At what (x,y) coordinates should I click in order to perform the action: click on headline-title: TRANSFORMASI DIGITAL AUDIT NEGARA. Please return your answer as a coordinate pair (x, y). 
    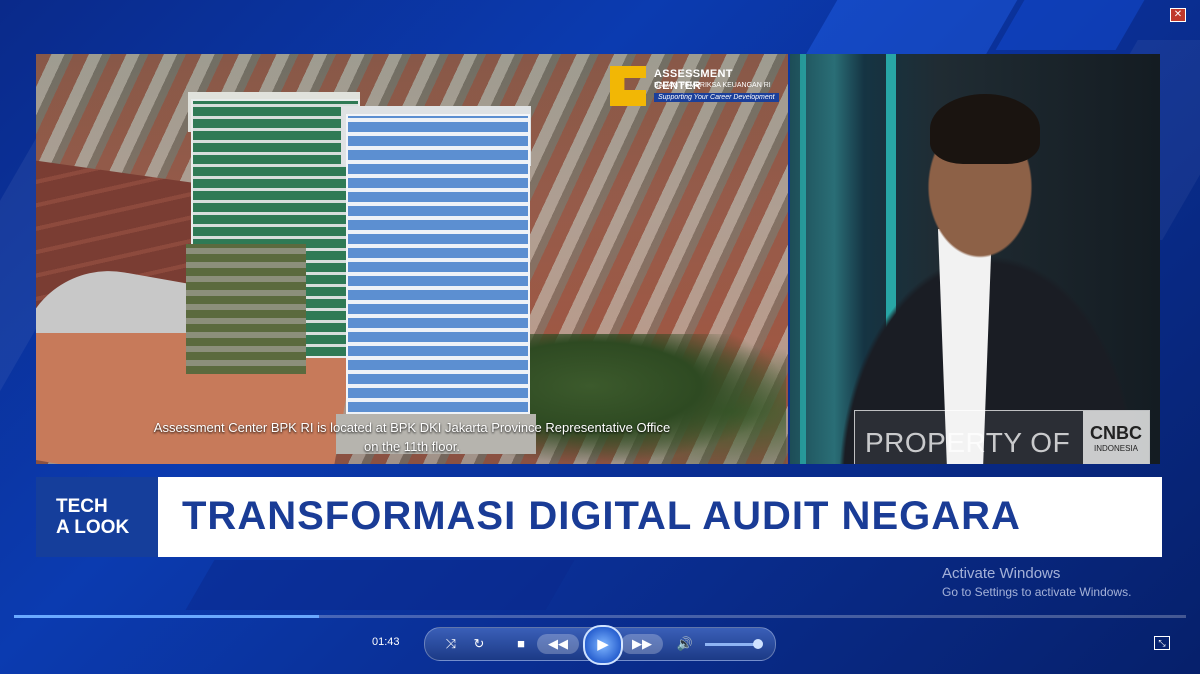
    Looking at the image, I should click on (601, 516).